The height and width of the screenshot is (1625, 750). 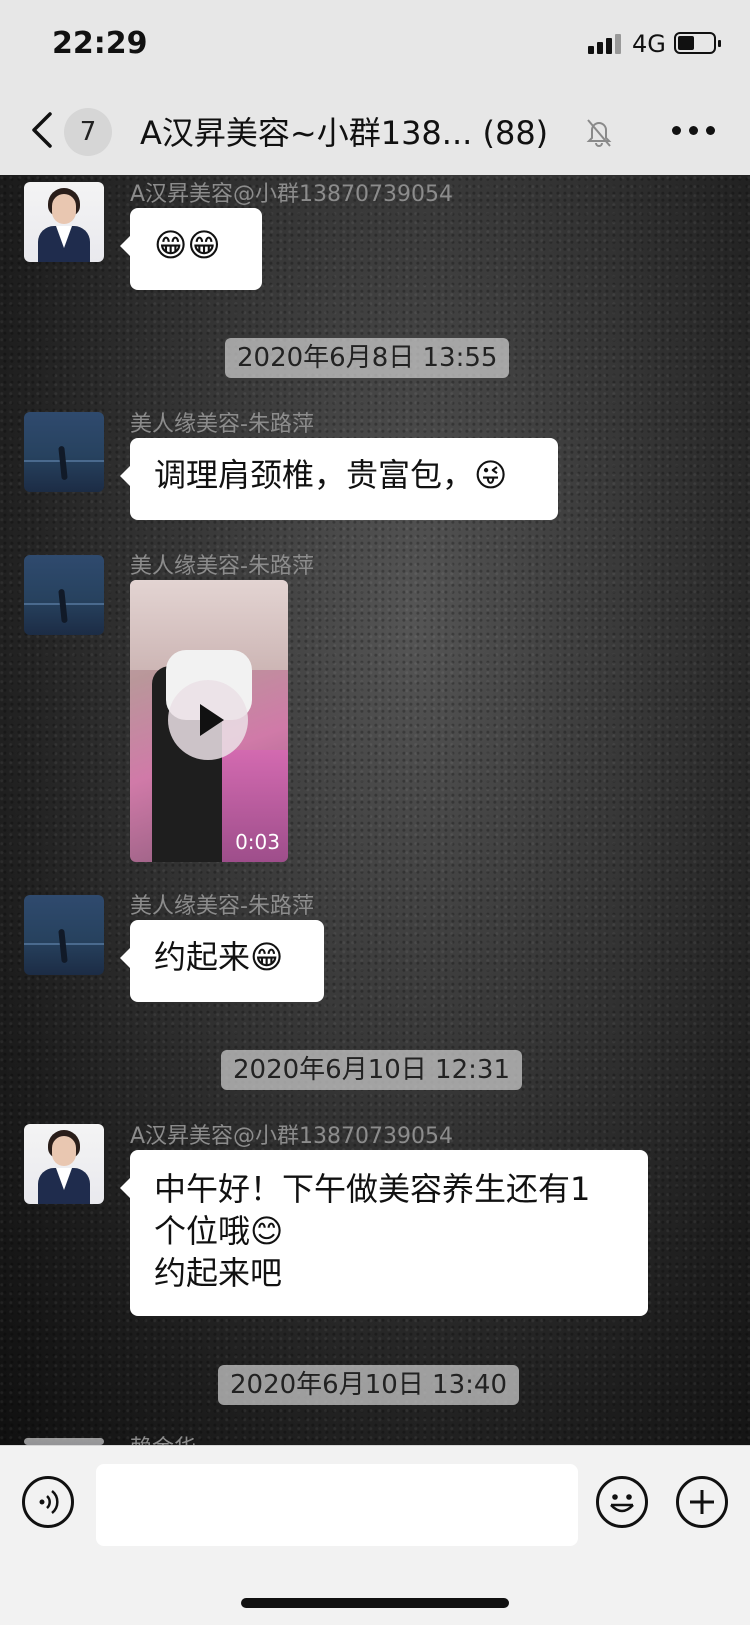 What do you see at coordinates (344, 133) in the screenshot?
I see `chat-title: A汉昇美容~小群138... (88)` at bounding box center [344, 133].